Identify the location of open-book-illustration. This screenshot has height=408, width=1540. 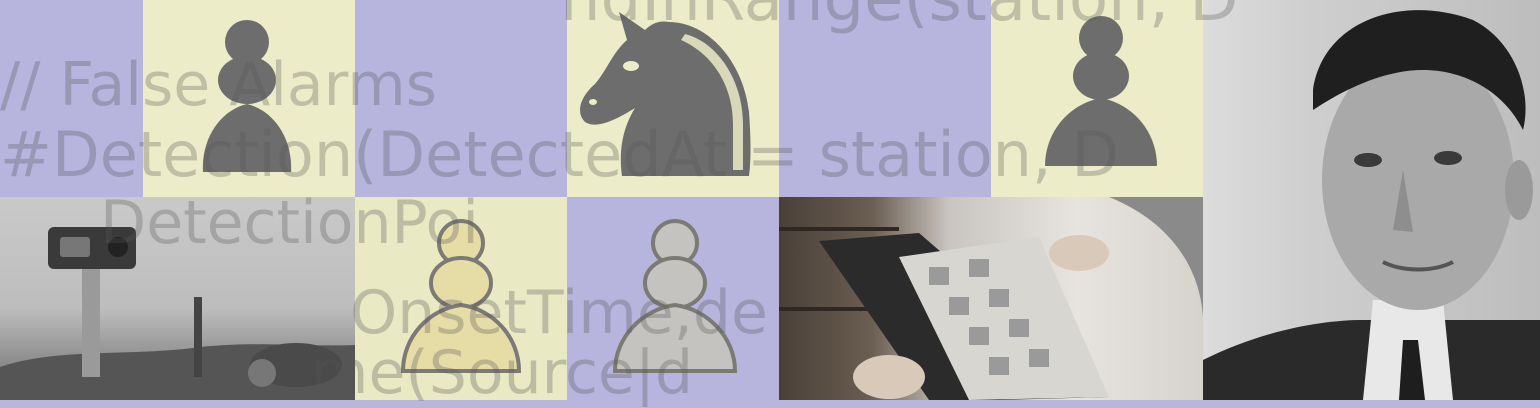
(991, 298).